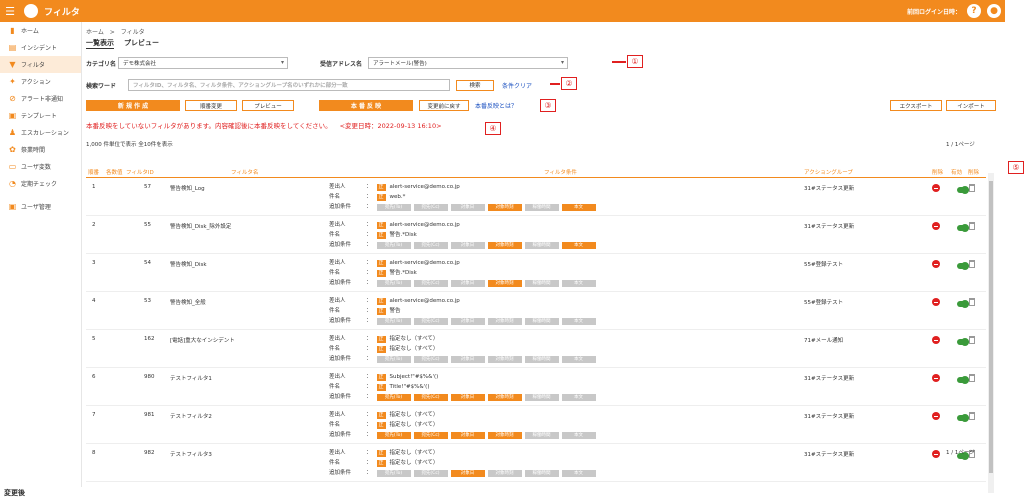 This screenshot has width=1035, height=501. What do you see at coordinates (40, 166) in the screenshot?
I see `sidebar-item: ▭ ユーザ変数` at bounding box center [40, 166].